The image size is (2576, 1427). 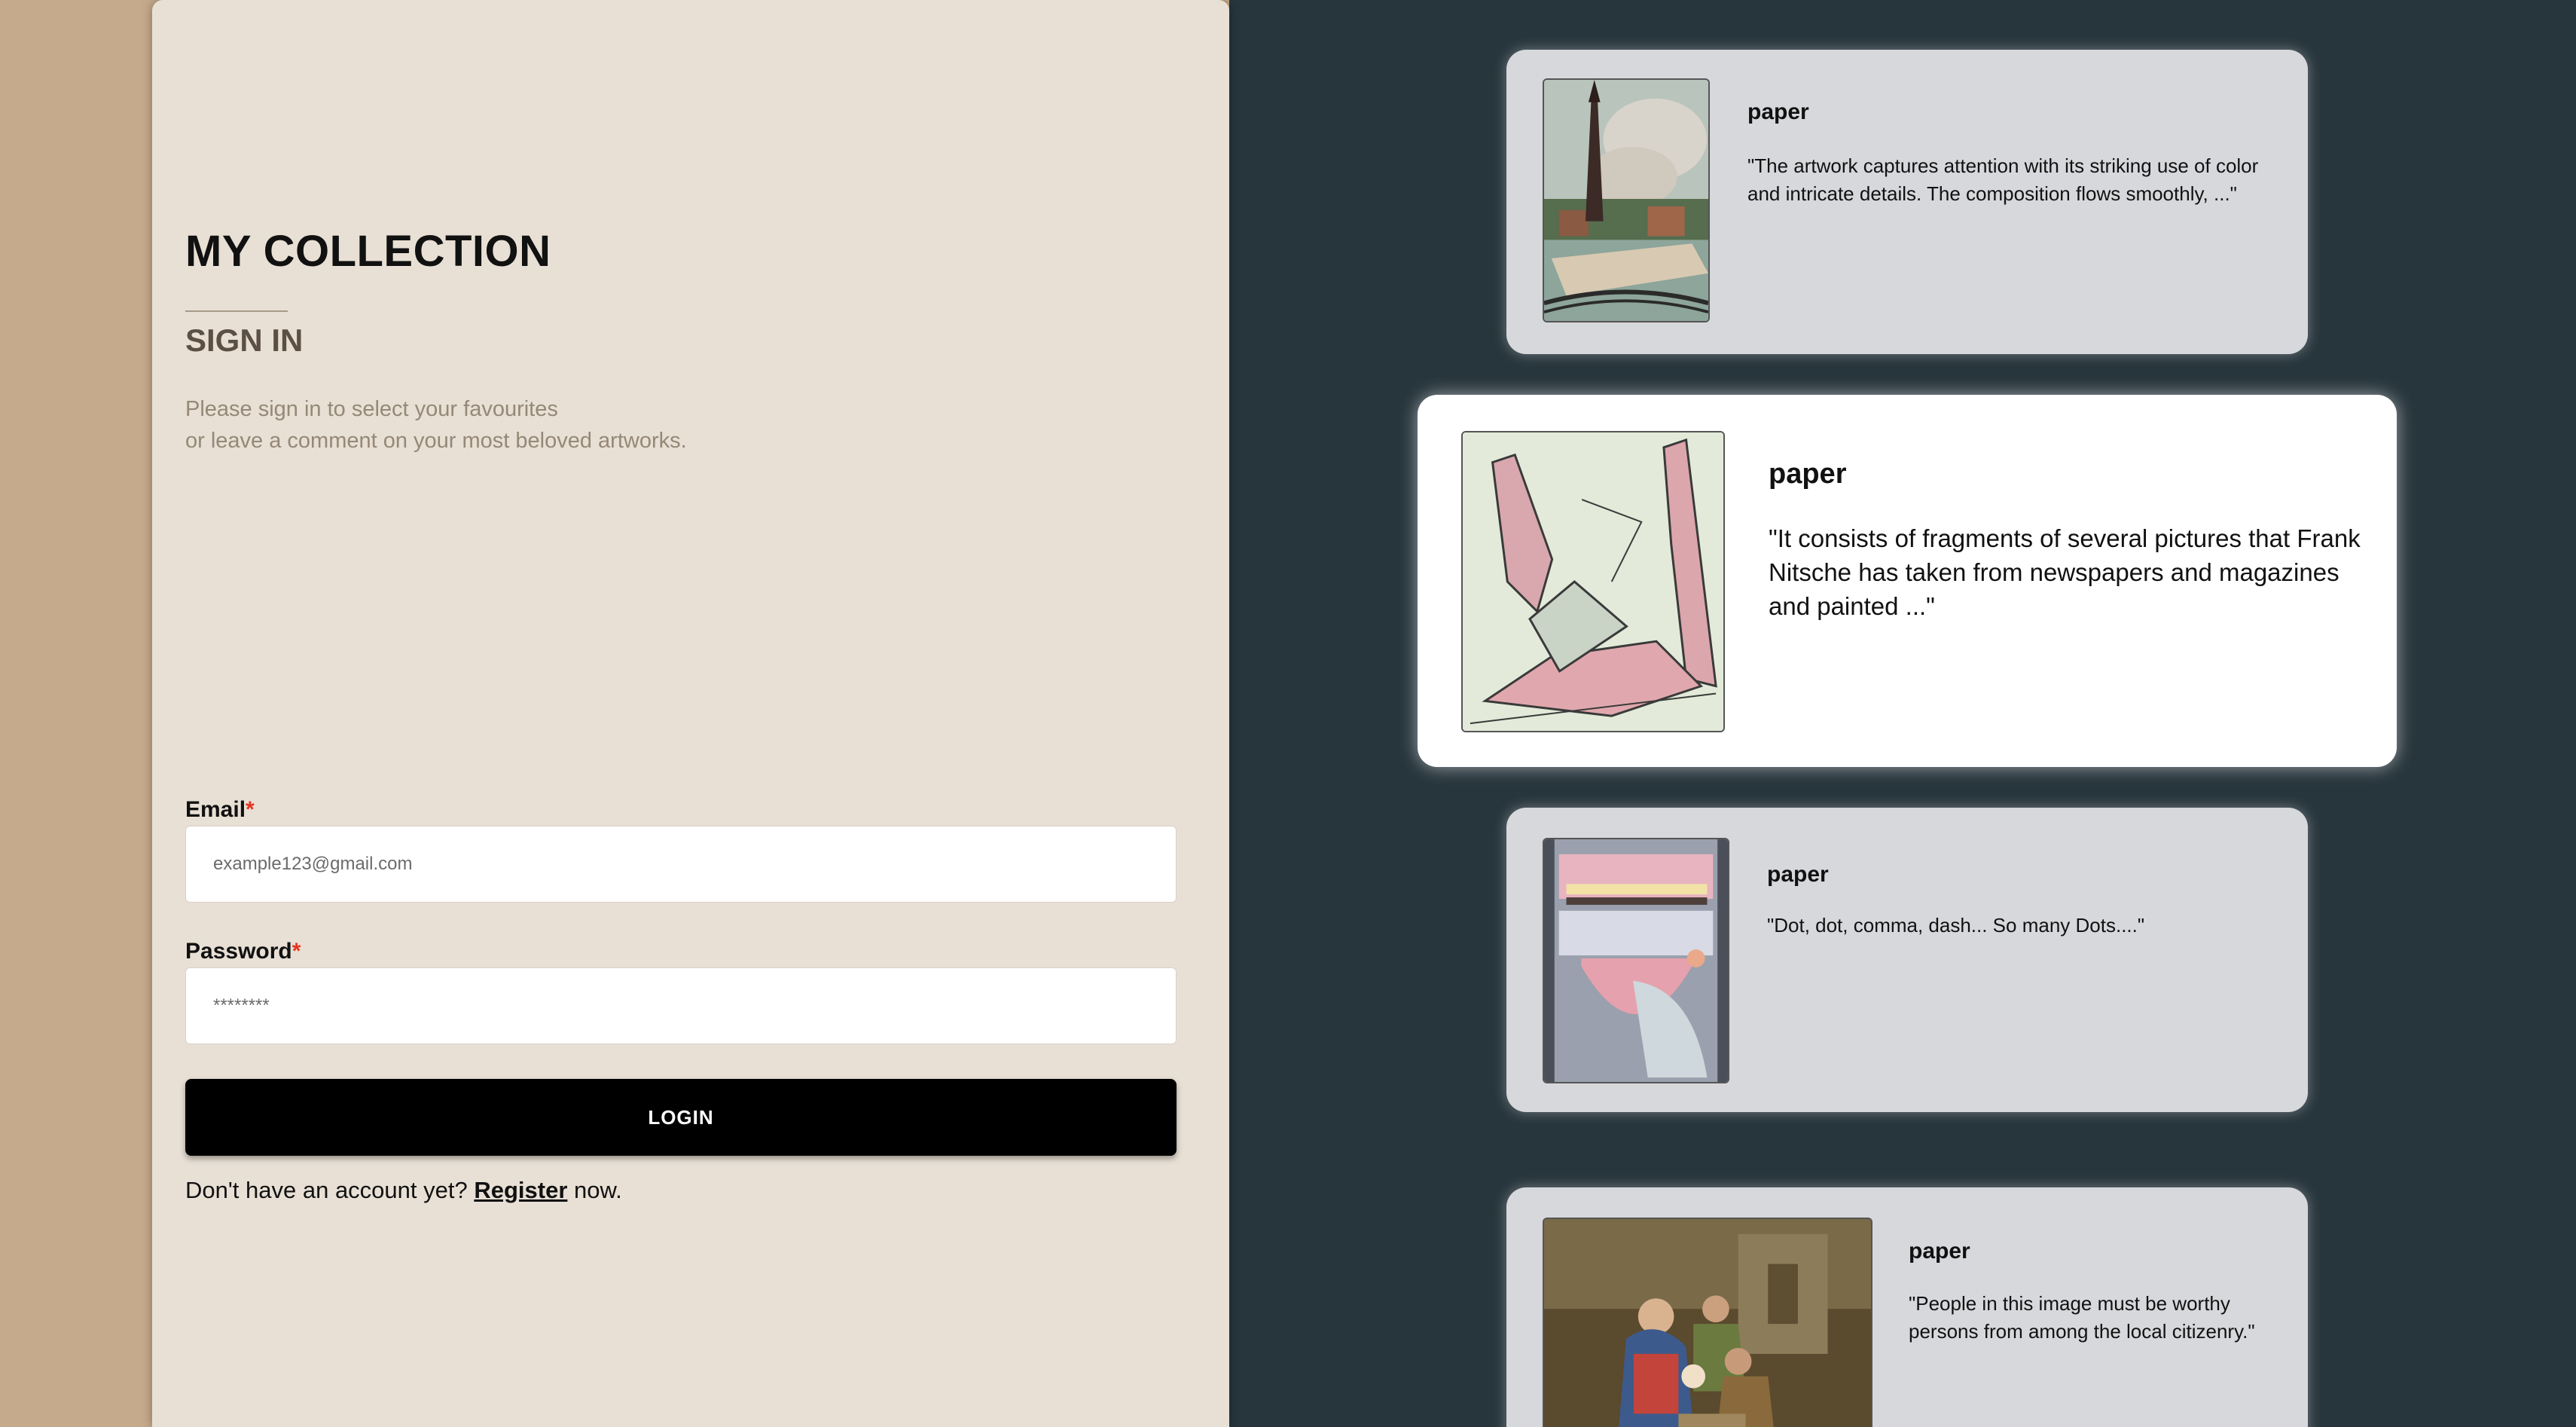 What do you see at coordinates (239, 952) in the screenshot?
I see `password-label-text: Password` at bounding box center [239, 952].